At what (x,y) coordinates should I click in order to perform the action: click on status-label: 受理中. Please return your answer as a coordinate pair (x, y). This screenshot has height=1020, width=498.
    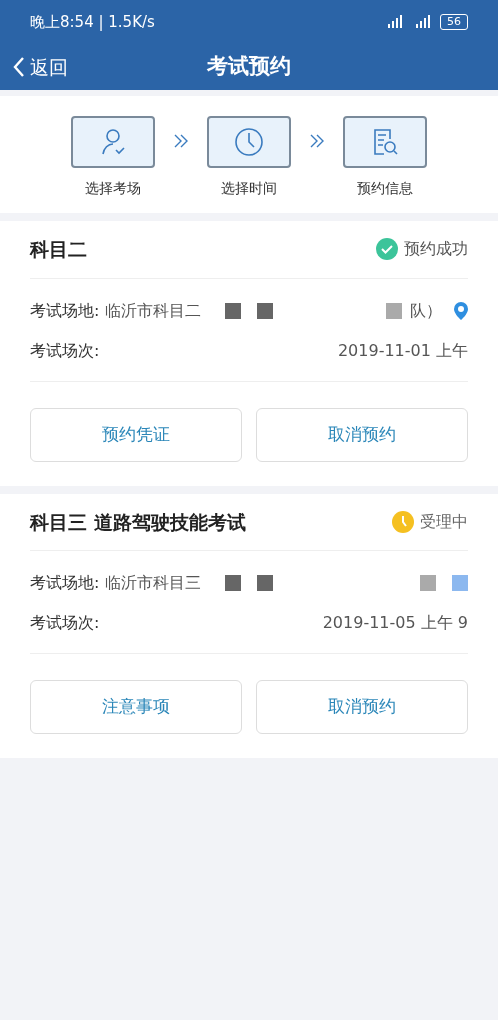
    Looking at the image, I should click on (444, 521).